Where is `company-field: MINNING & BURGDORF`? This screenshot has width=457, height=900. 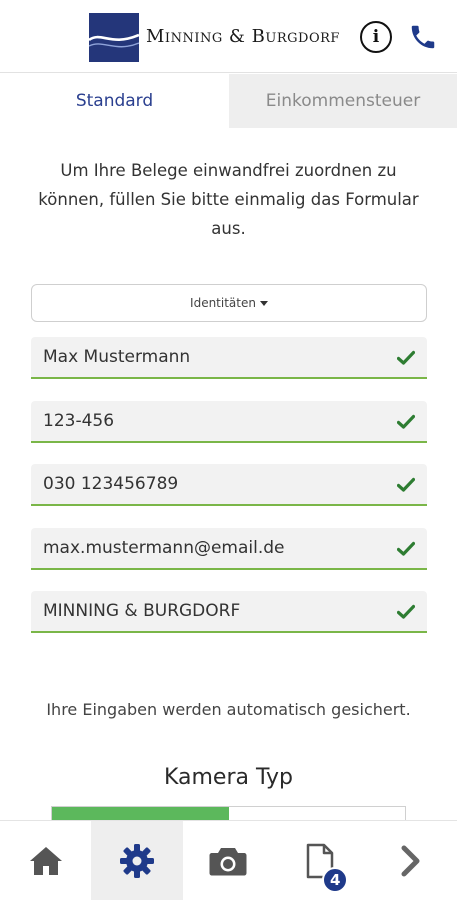 company-field: MINNING & BURGDORF is located at coordinates (229, 612).